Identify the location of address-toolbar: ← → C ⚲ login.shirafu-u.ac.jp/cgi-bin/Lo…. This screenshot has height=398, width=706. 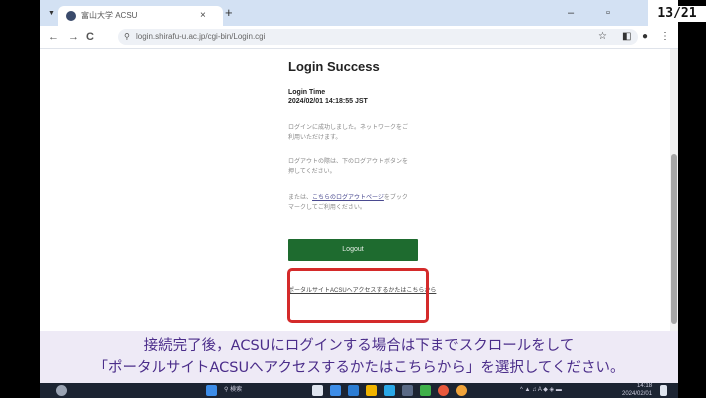
(359, 37).